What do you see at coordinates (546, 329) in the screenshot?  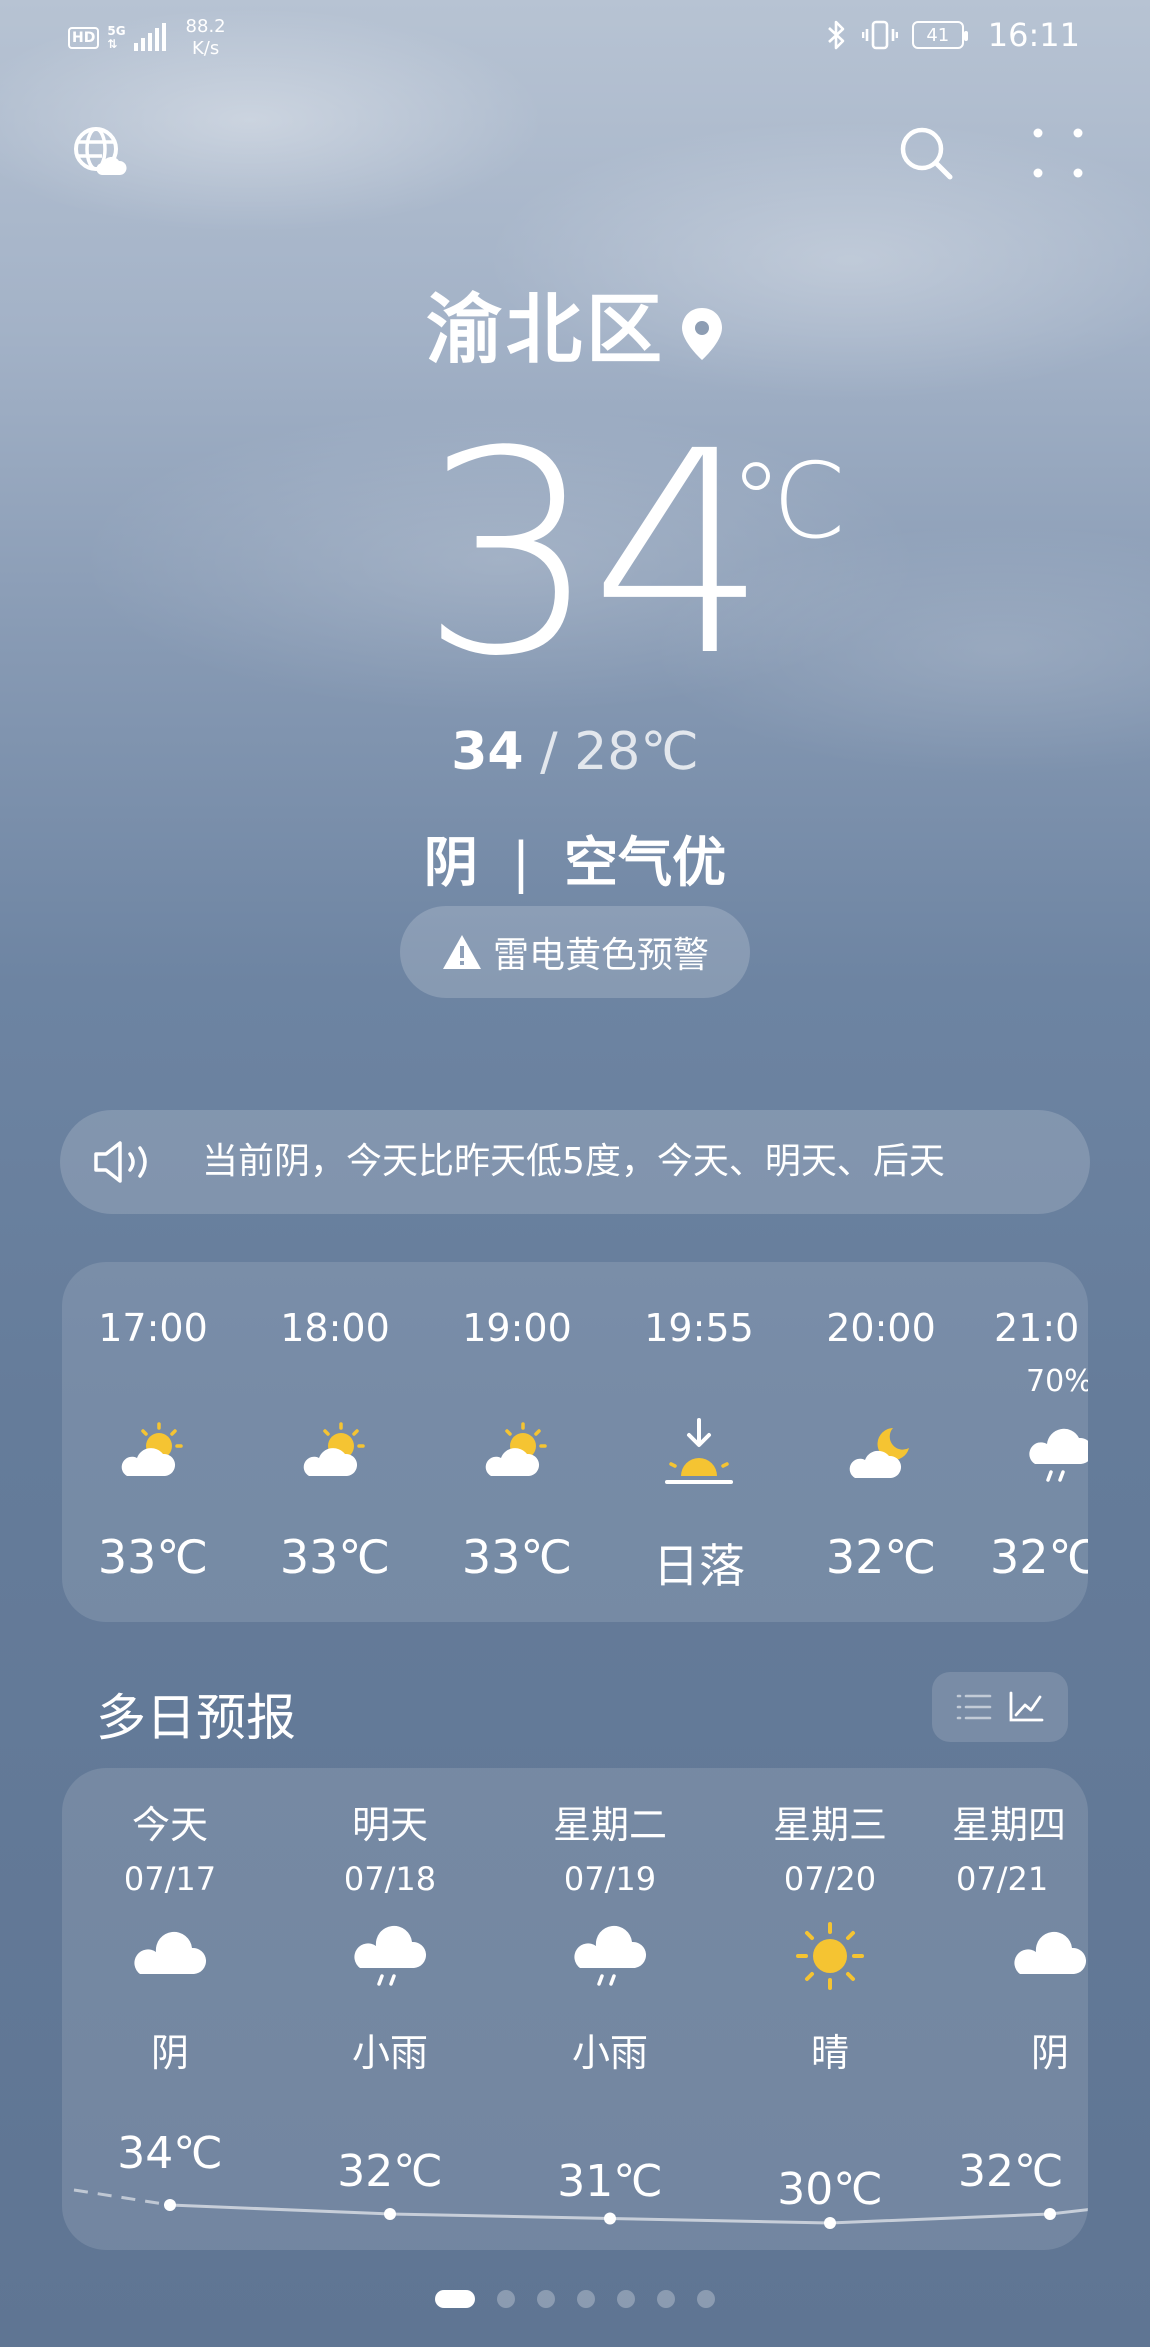 I see `city-label: 渝北区` at bounding box center [546, 329].